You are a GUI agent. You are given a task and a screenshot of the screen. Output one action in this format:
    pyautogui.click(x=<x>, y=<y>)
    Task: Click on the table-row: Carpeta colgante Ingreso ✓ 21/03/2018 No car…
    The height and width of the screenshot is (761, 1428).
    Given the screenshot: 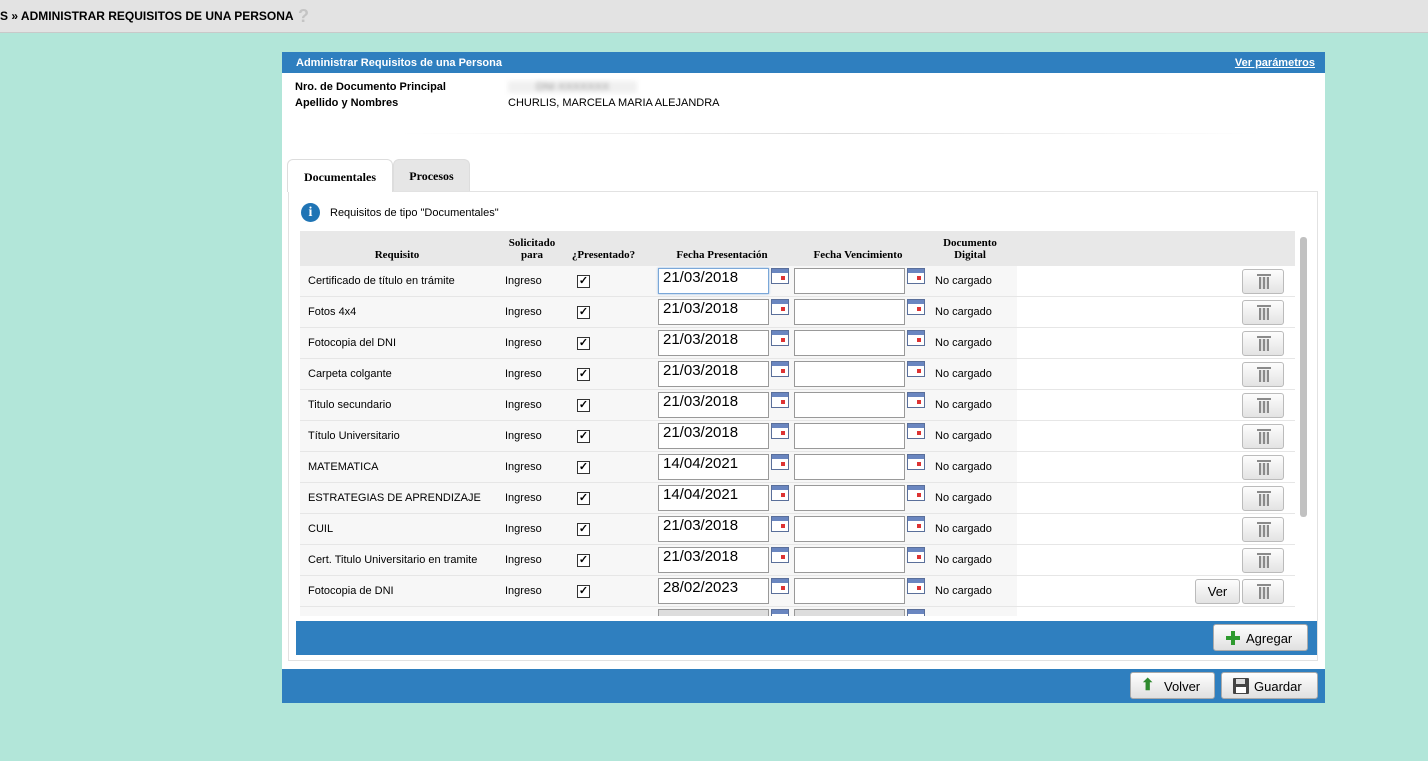 What is the action you would take?
    pyautogui.click(x=797, y=374)
    